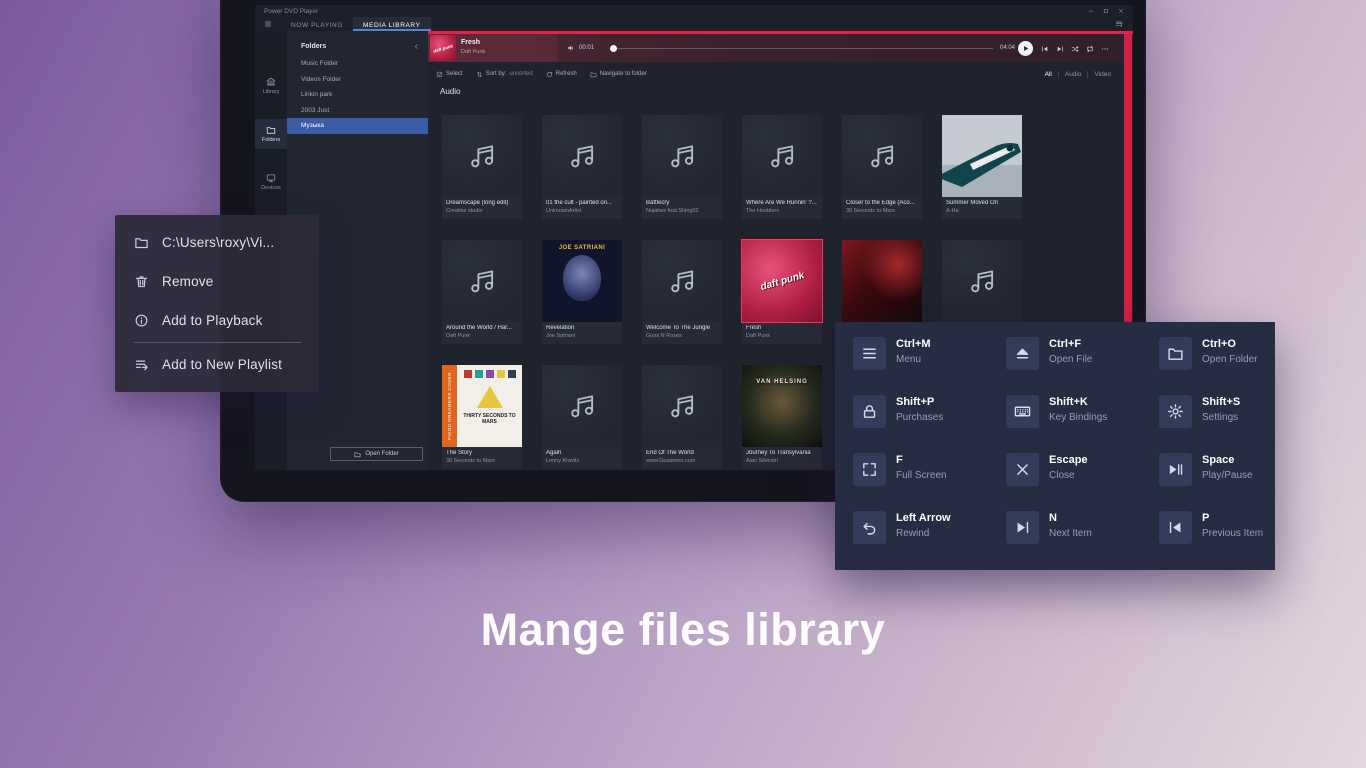 This screenshot has width=1366, height=768. I want to click on folder-item-linkin-park: Linkin park, so click(357, 95).